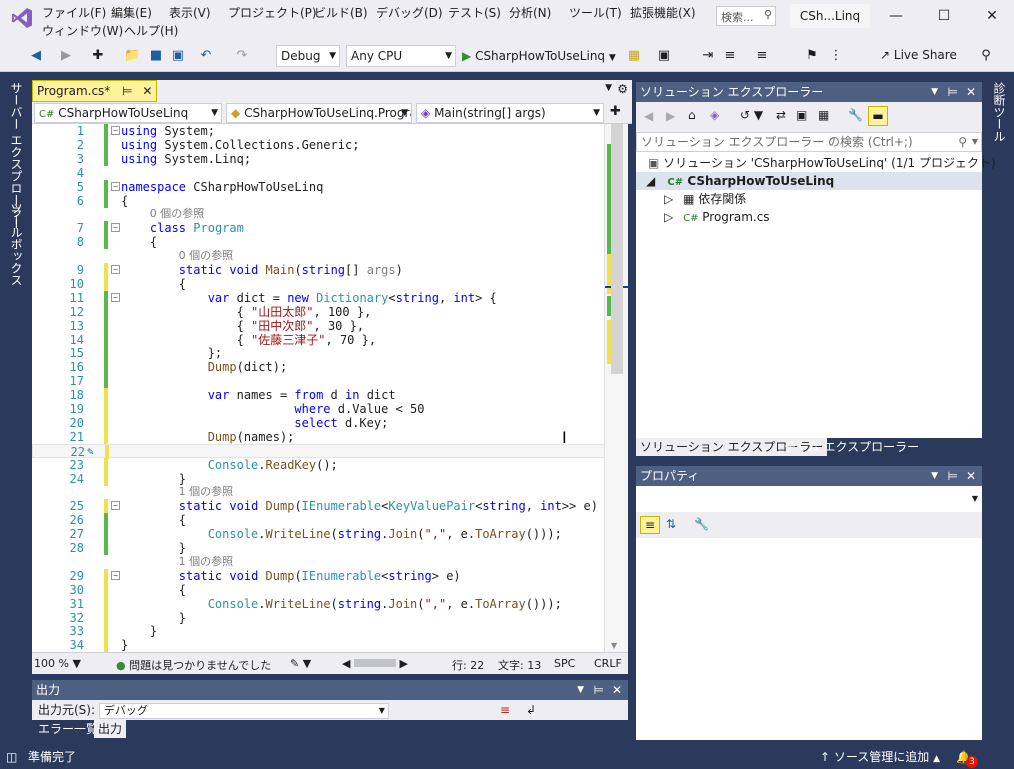  Describe the element at coordinates (330, 144) in the screenshot. I see `code-line: 2 using System.Collections.Generic;` at that location.